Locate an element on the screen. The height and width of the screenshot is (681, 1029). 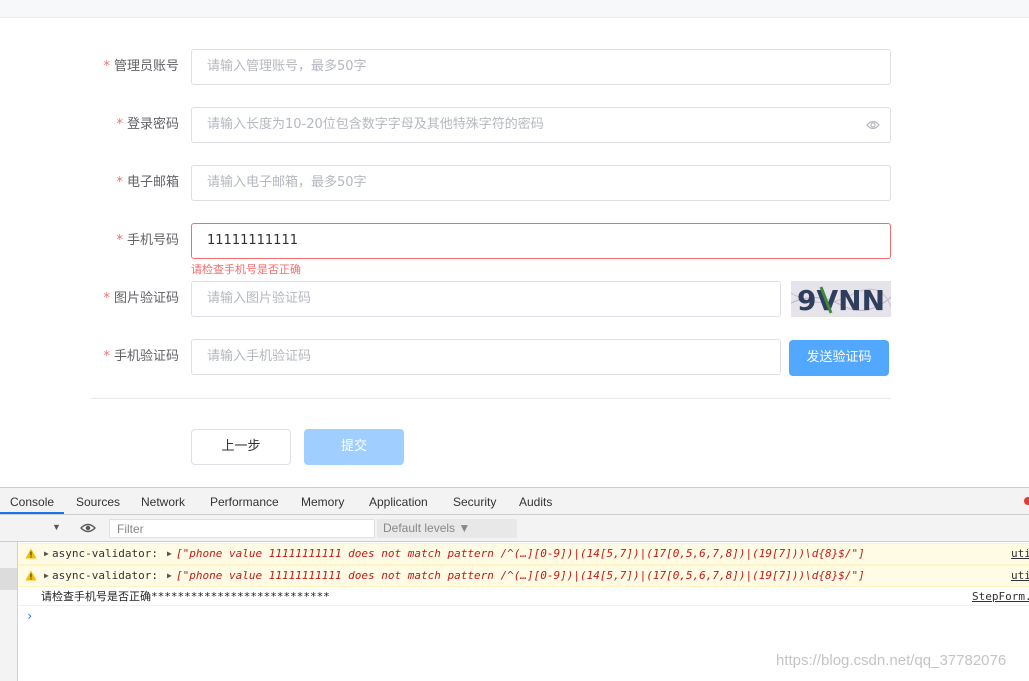
field-image-captcha: * 图片验证码 请输入图片验证码 9VNN is located at coordinates (514, 299).